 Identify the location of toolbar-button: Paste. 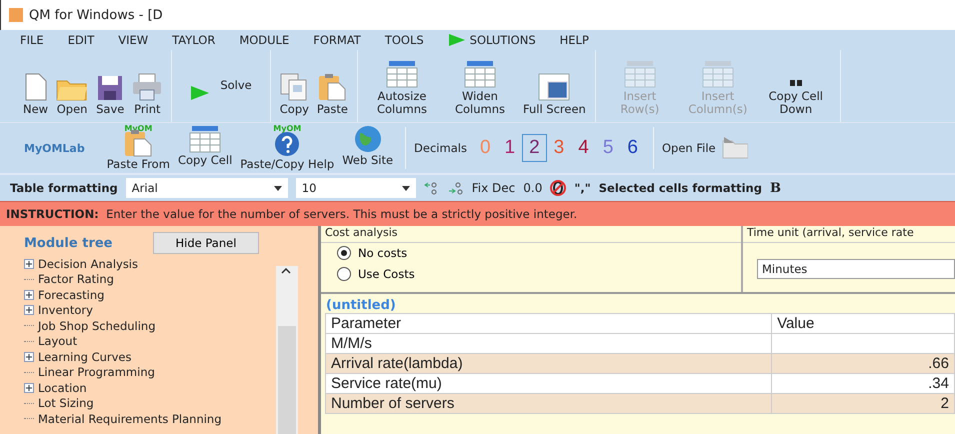
(332, 86).